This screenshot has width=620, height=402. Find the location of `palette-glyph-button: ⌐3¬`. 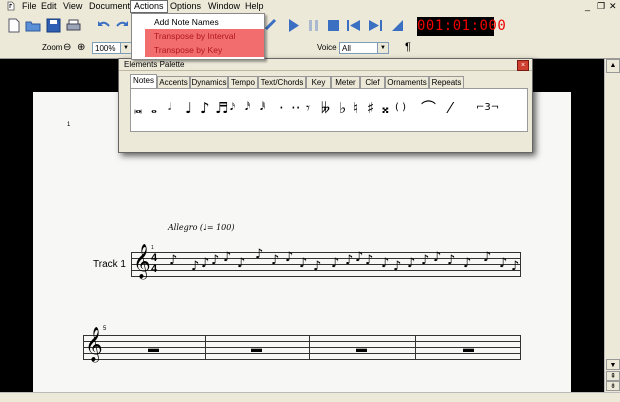

palette-glyph-button: ⌐3¬ is located at coordinates (487, 108).